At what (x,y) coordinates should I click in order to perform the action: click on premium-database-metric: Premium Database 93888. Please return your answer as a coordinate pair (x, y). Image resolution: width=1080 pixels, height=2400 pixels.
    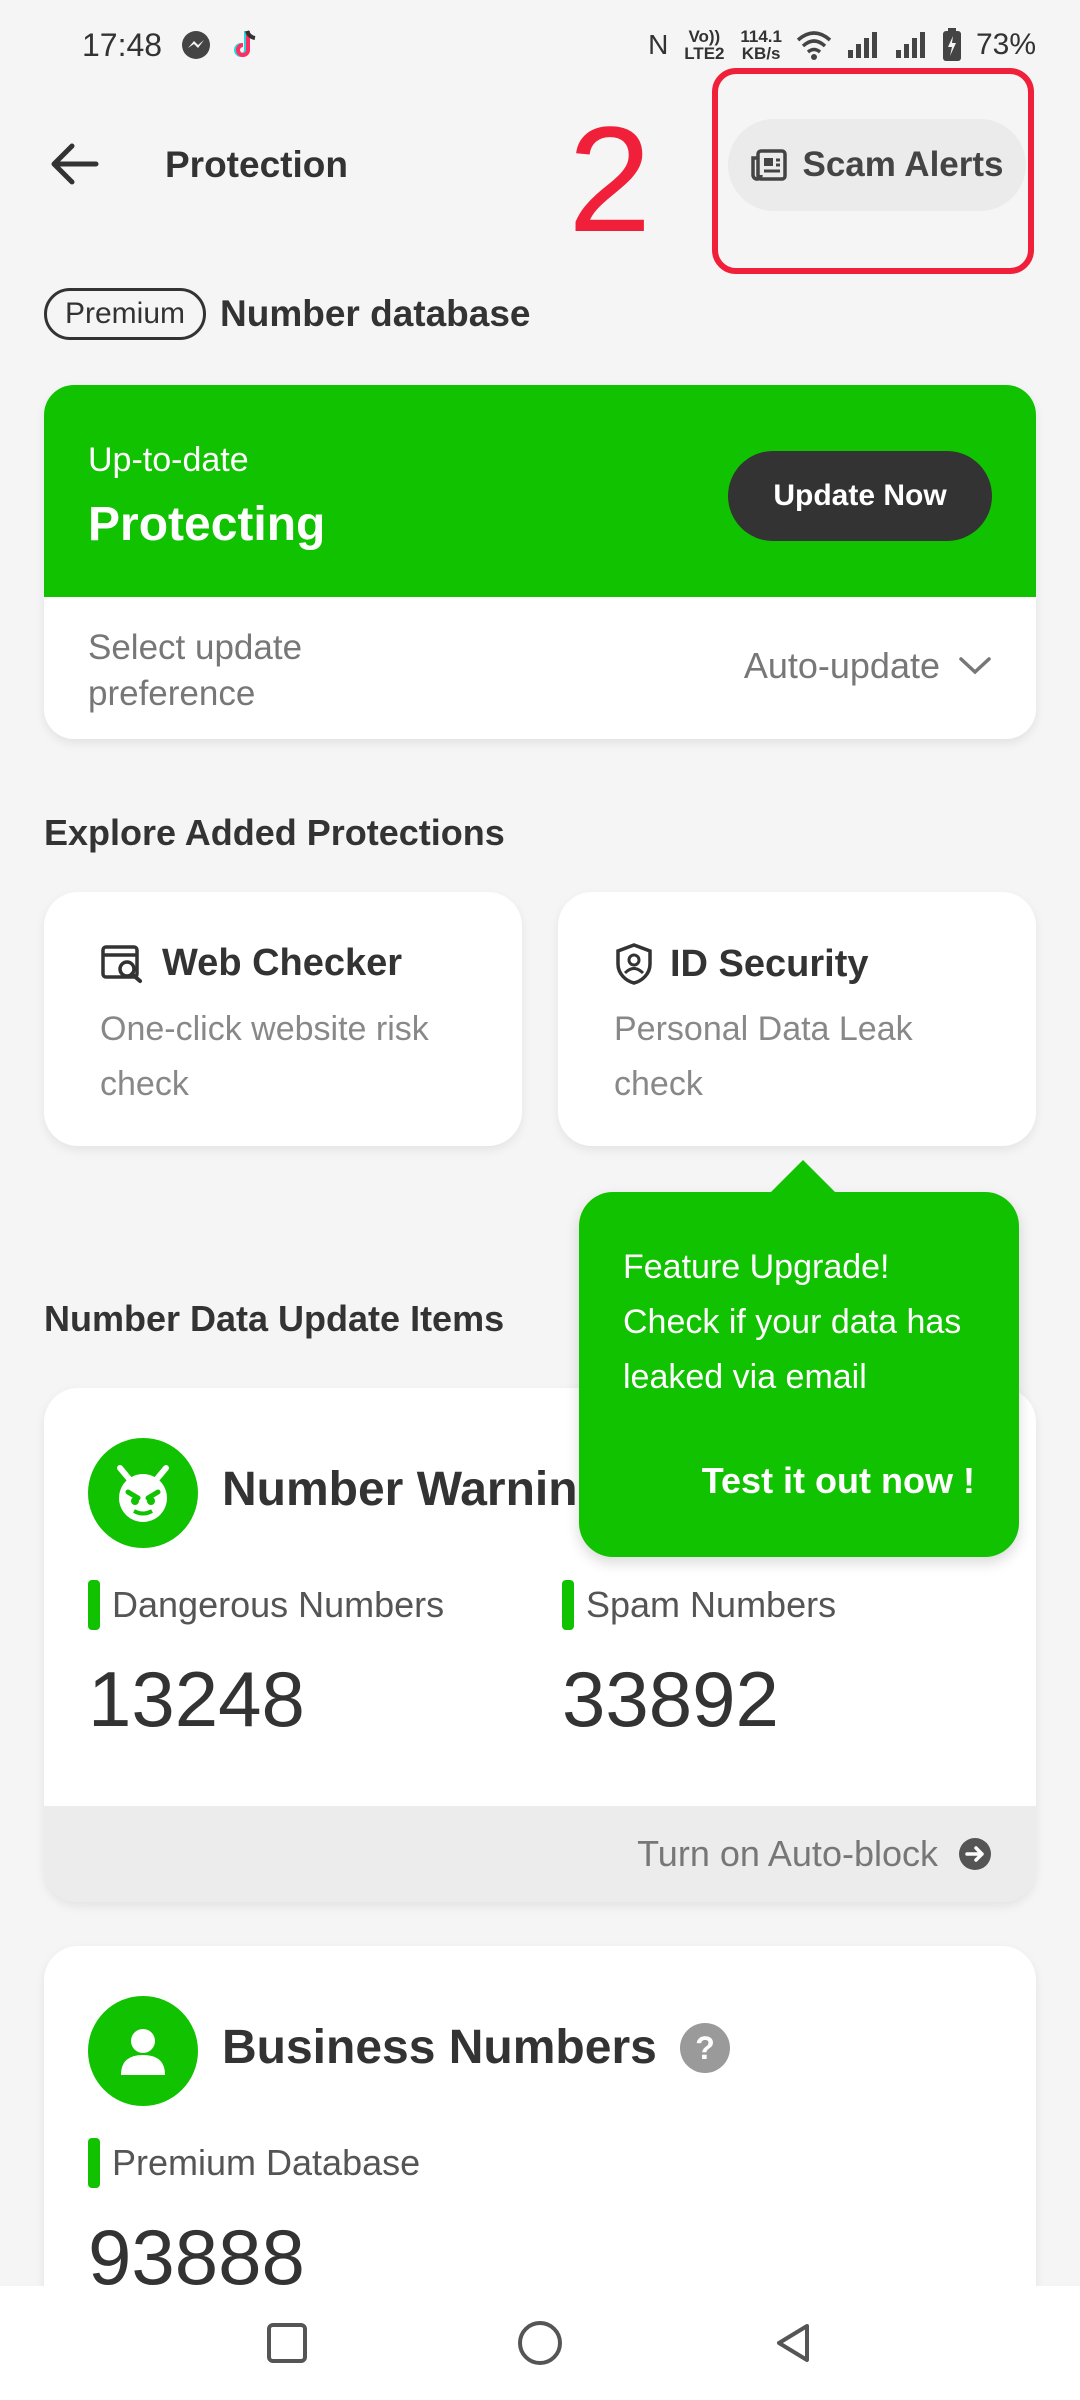
    Looking at the image, I should click on (254, 2220).